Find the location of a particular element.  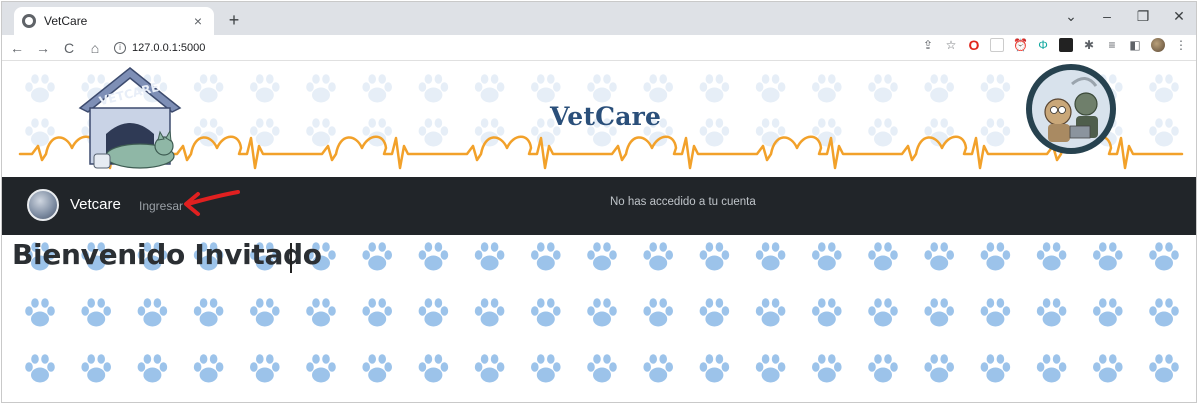

site-title: VetCare is located at coordinates (606, 116).